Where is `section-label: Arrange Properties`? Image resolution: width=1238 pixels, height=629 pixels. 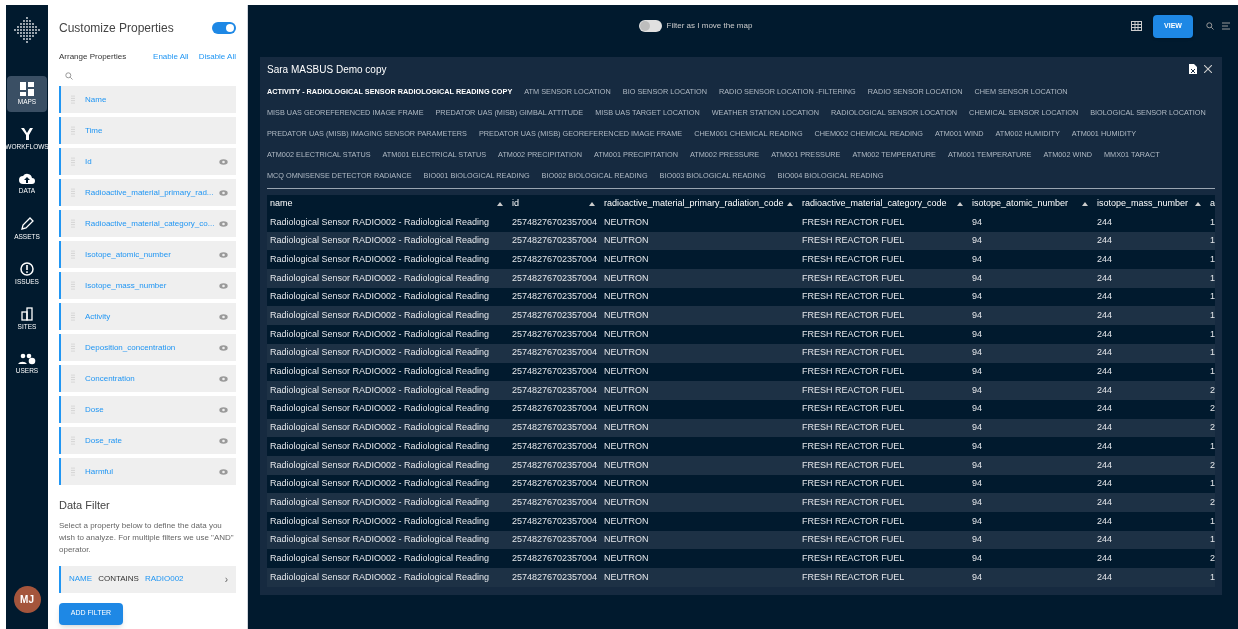 section-label: Arrange Properties is located at coordinates (93, 57).